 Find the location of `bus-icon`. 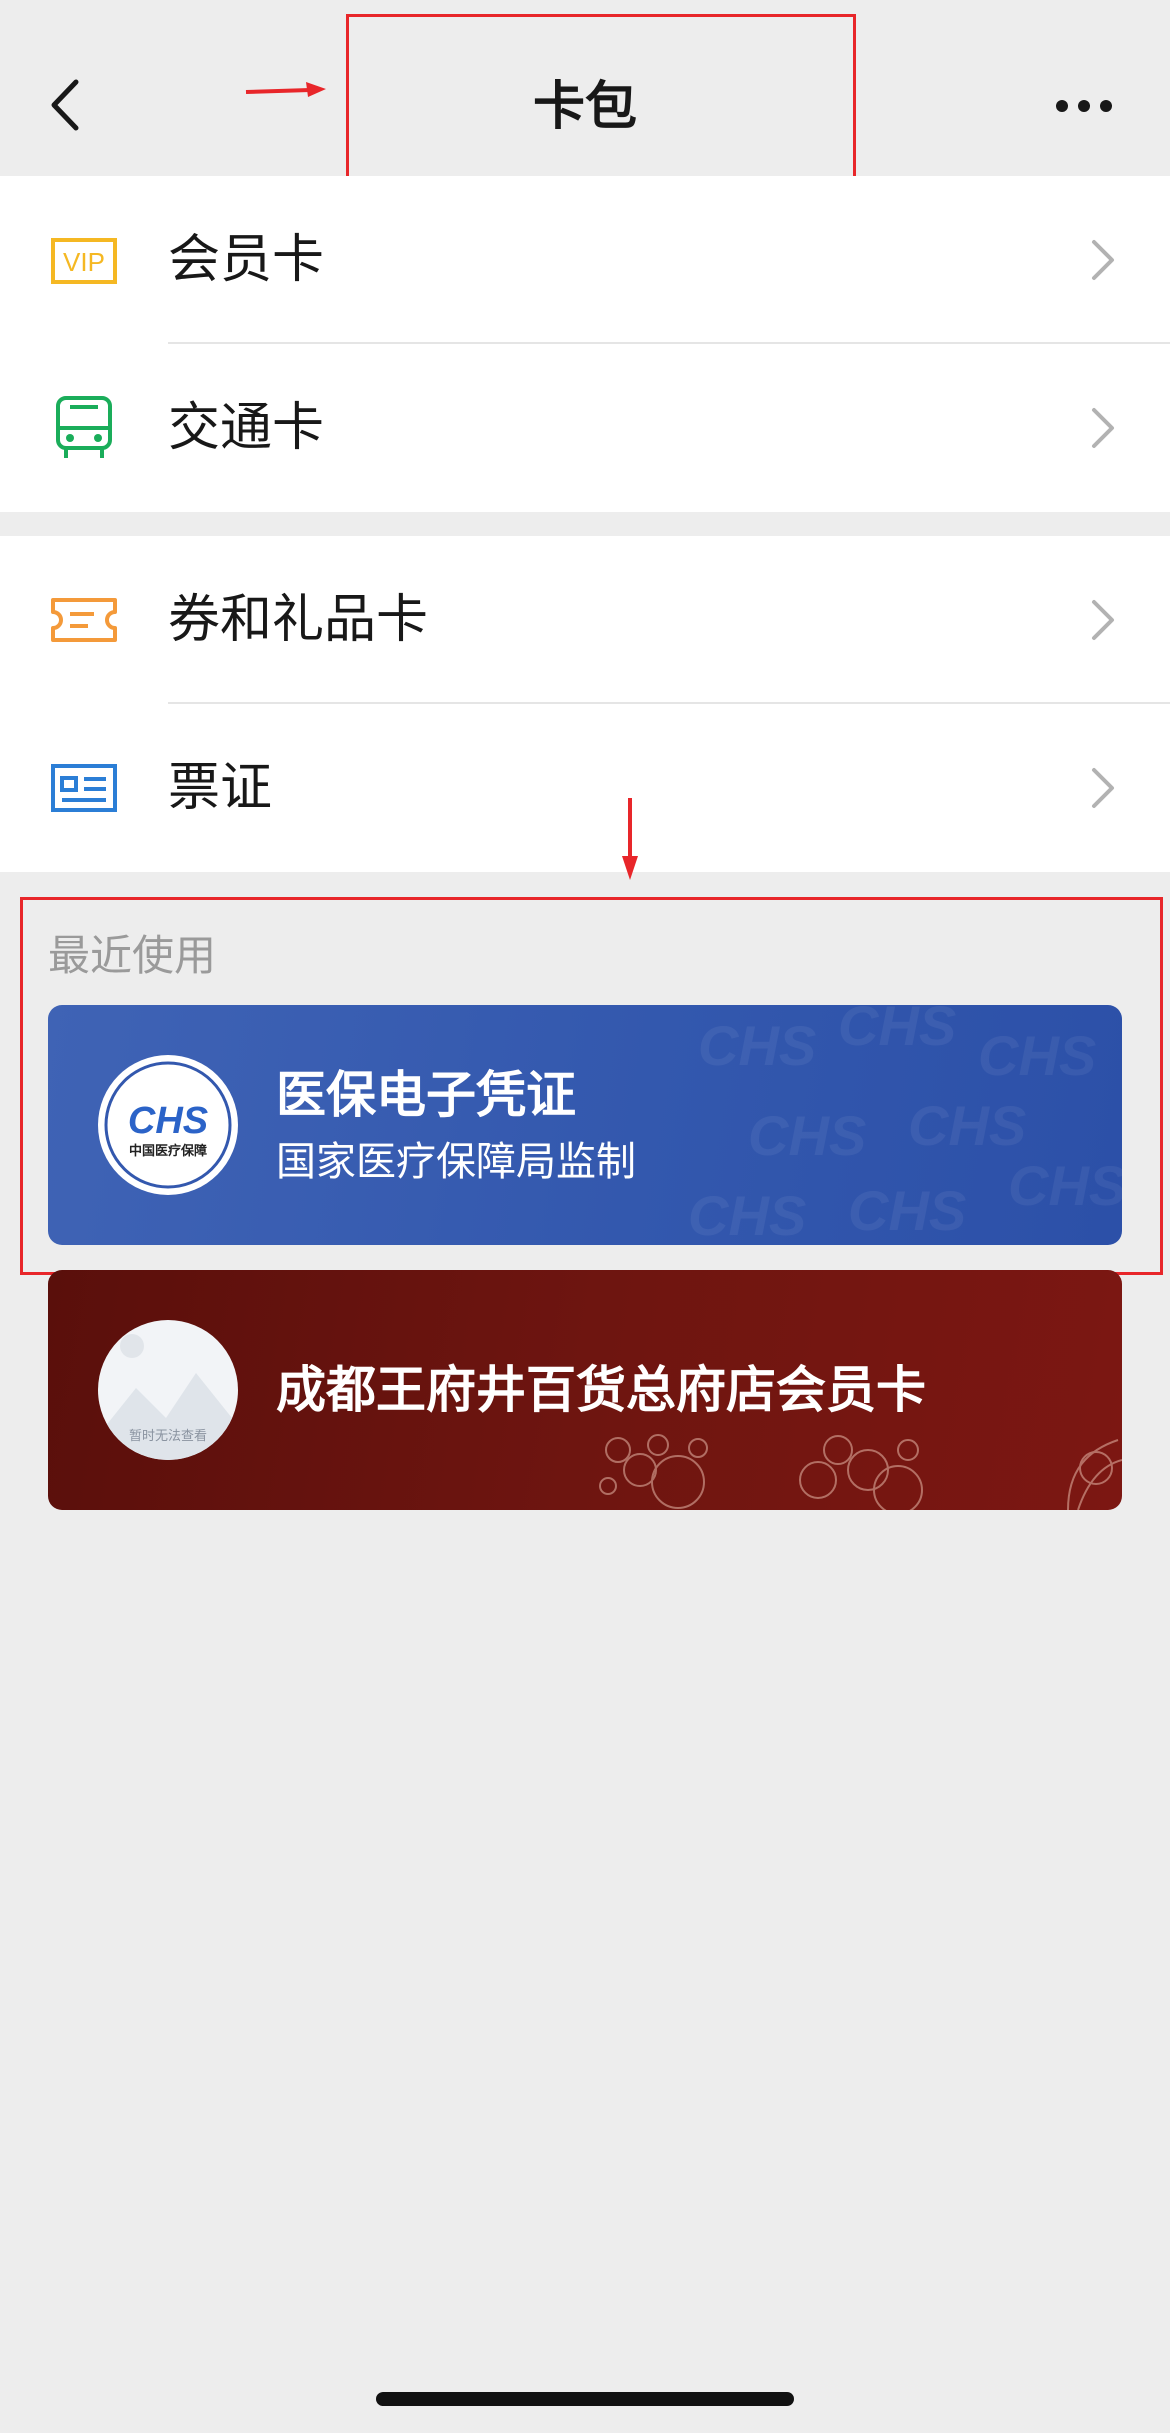

bus-icon is located at coordinates (84, 427).